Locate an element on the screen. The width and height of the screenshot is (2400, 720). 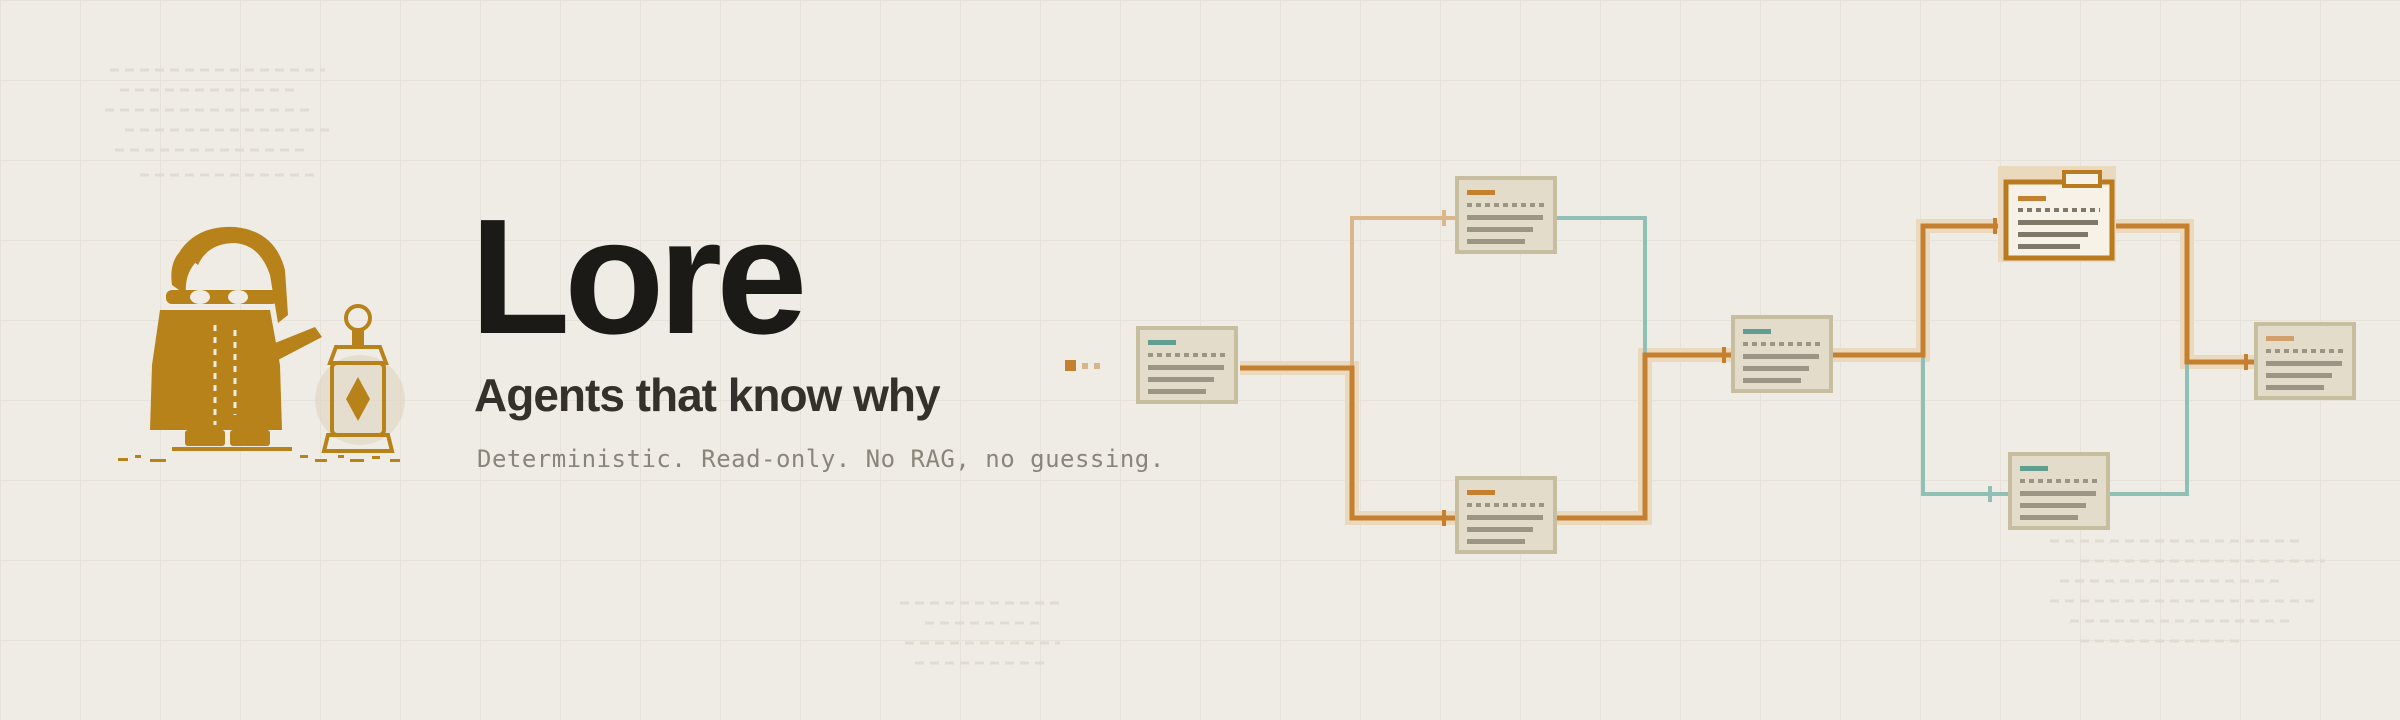
decorative-dash-cluster-bottom-center is located at coordinates (982, 633).